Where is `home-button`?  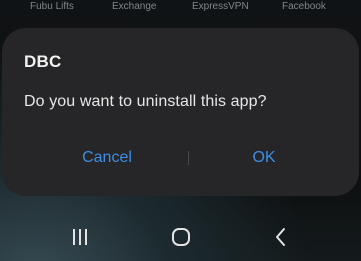
home-button is located at coordinates (181, 236).